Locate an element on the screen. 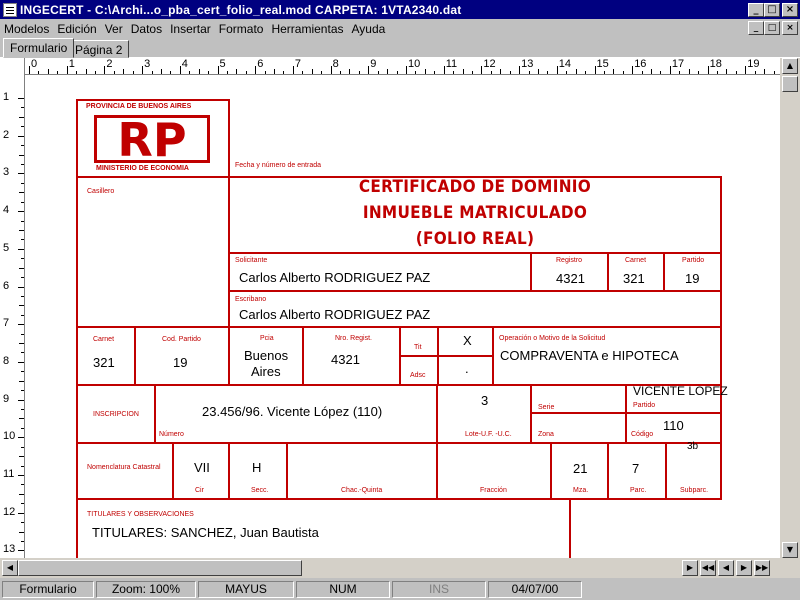 This screenshot has width=800, height=600. scroll-right-button: ▶ is located at coordinates (690, 568).